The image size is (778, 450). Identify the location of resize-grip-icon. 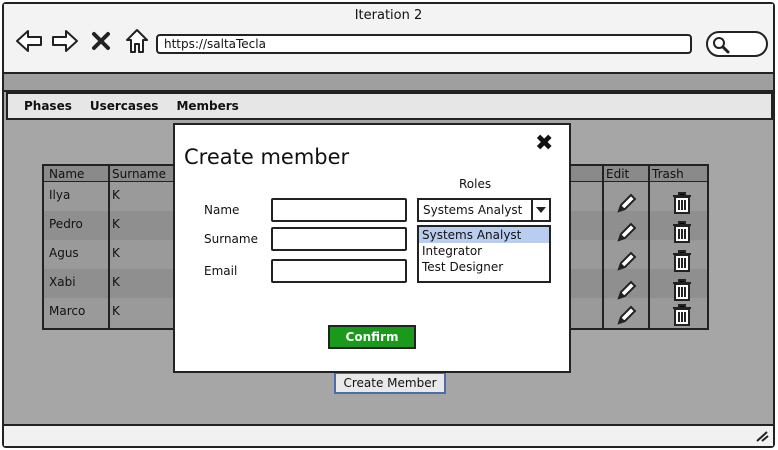
(762, 436).